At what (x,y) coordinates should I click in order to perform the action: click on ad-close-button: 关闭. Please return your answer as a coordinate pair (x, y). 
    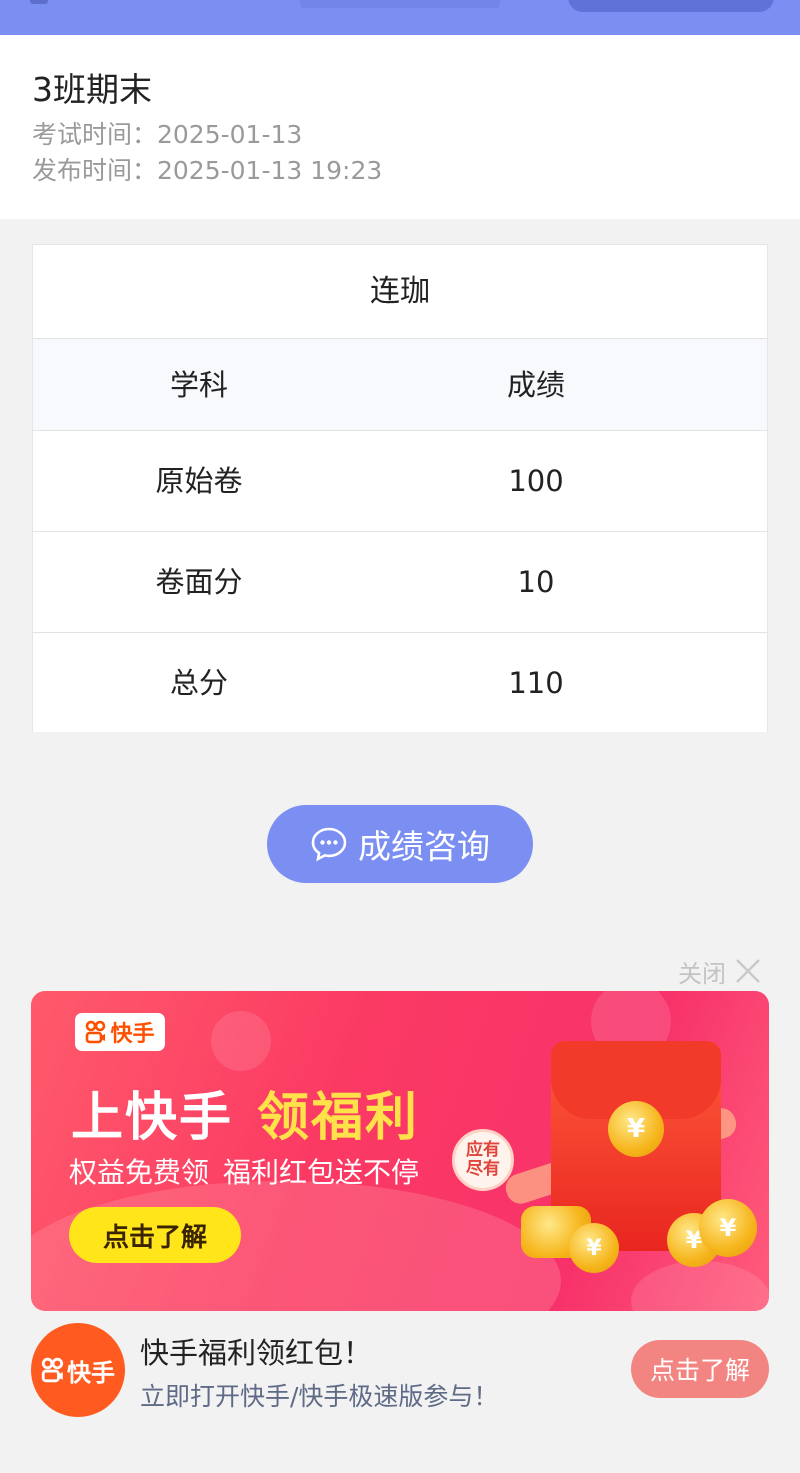
    Looking at the image, I should click on (720, 971).